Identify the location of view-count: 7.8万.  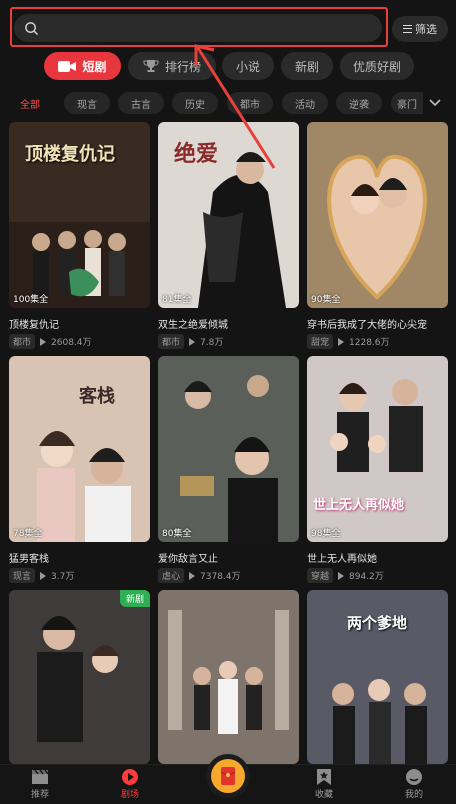
(212, 343).